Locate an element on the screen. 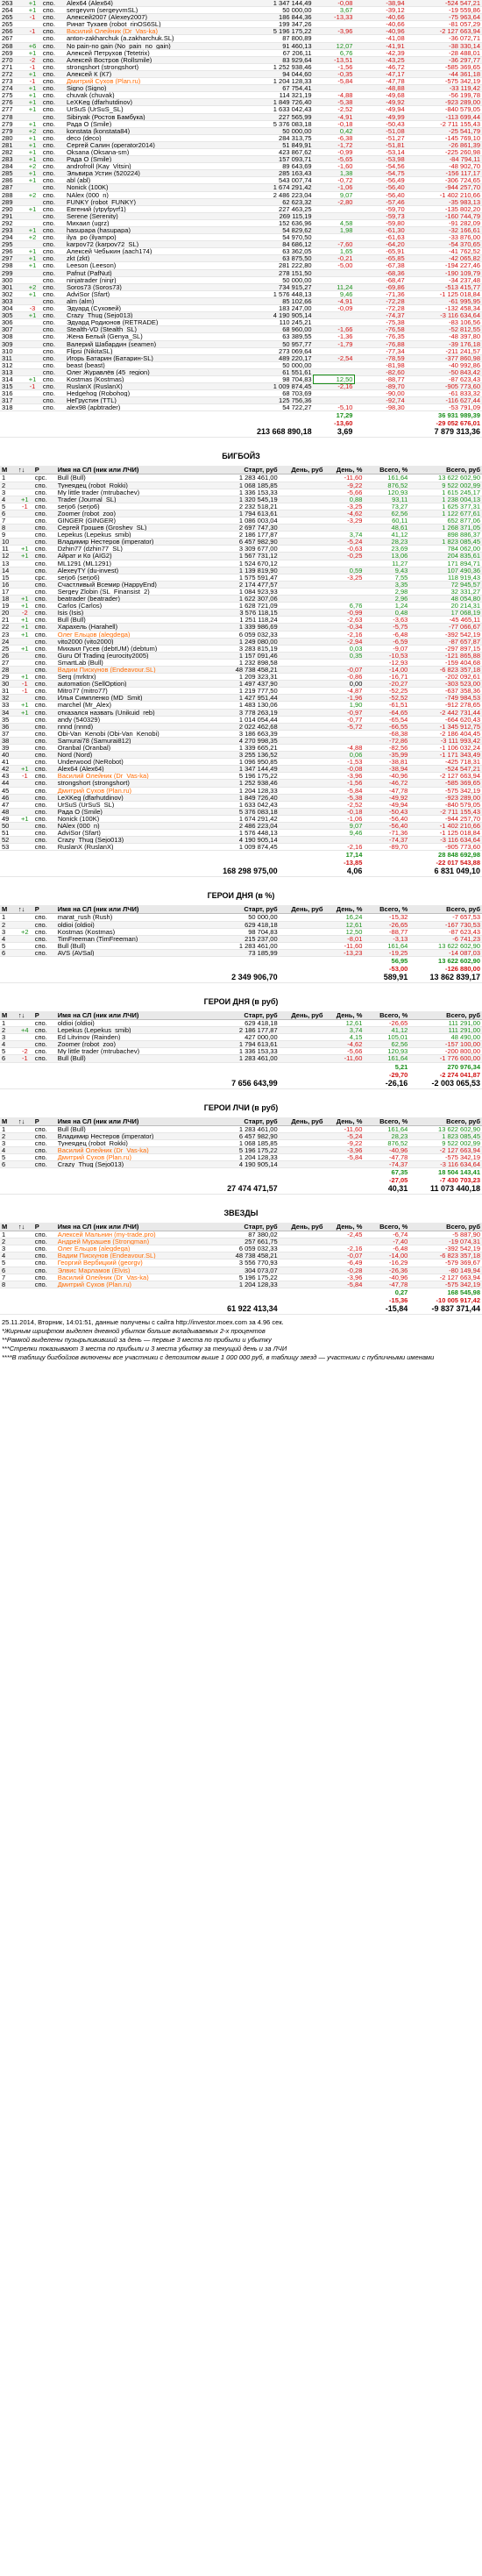 The image size is (482, 2576). day-percent-cell: -3,29 is located at coordinates (344, 521).